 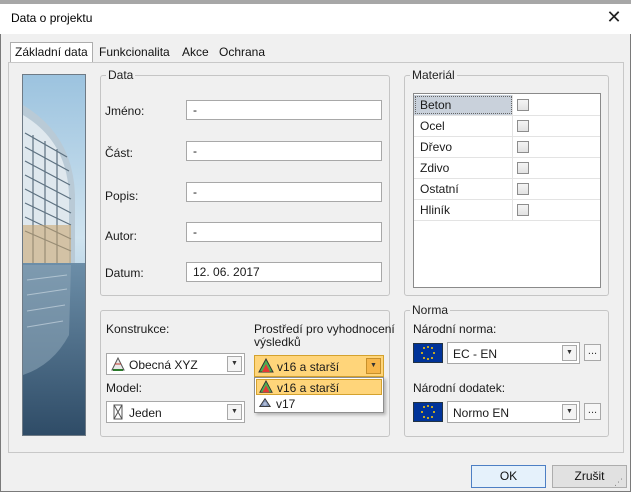 I want to click on material-name: Hliník, so click(x=463, y=210).